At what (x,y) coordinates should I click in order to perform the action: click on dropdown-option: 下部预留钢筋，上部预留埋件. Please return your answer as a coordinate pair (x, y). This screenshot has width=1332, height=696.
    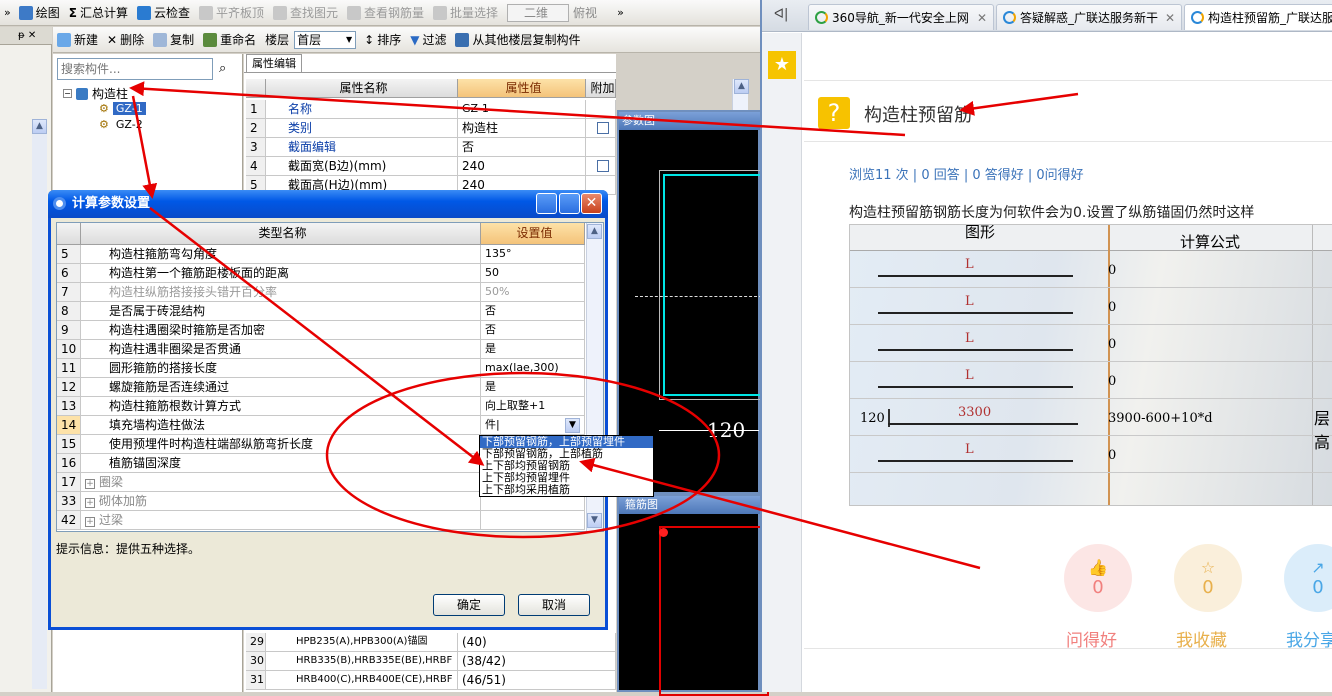
    Looking at the image, I should click on (566, 442).